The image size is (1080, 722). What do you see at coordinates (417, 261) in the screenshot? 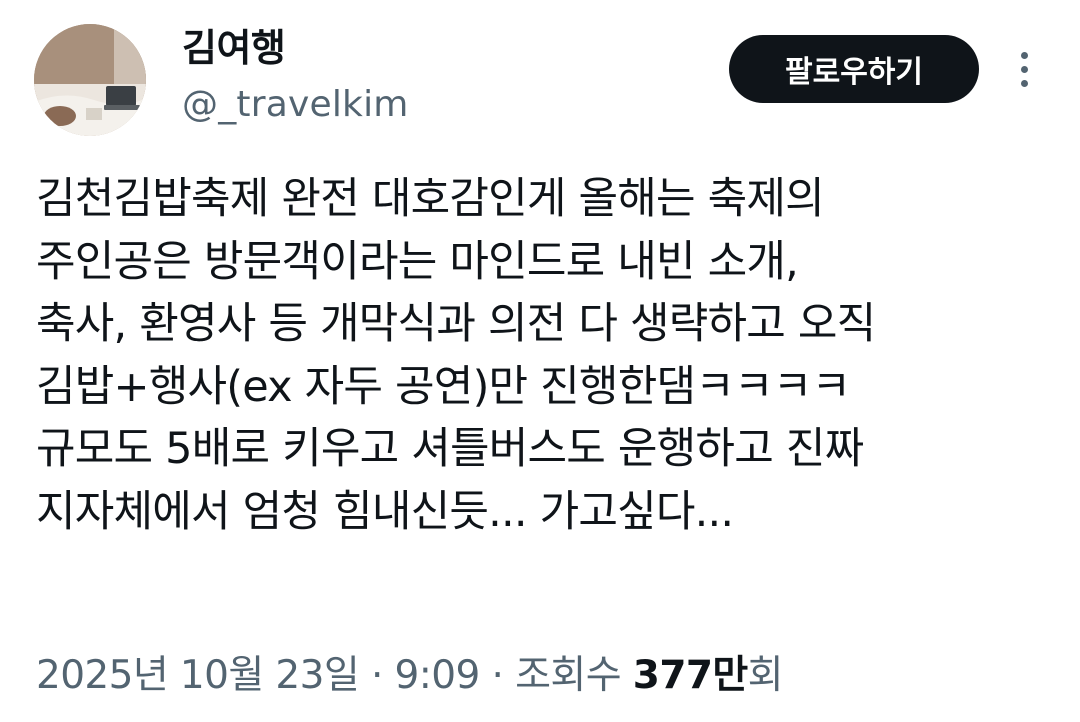
I see `tweet-line: 주인공은 방문객이라는 마인드로 내빈 소개,` at bounding box center [417, 261].